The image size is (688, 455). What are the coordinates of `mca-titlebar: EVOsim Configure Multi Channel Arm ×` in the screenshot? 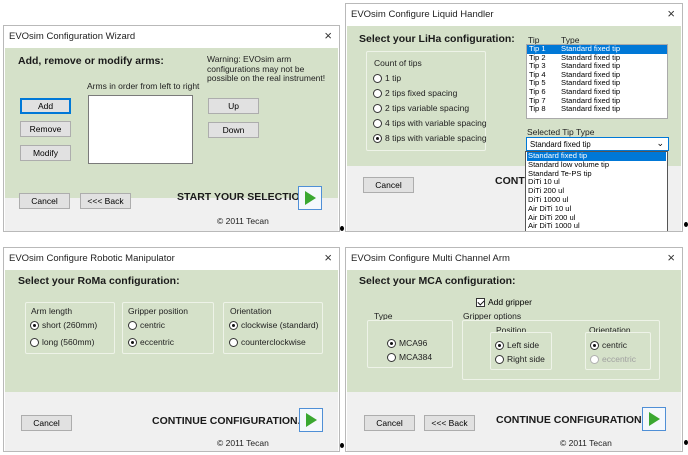 It's located at (514, 259).